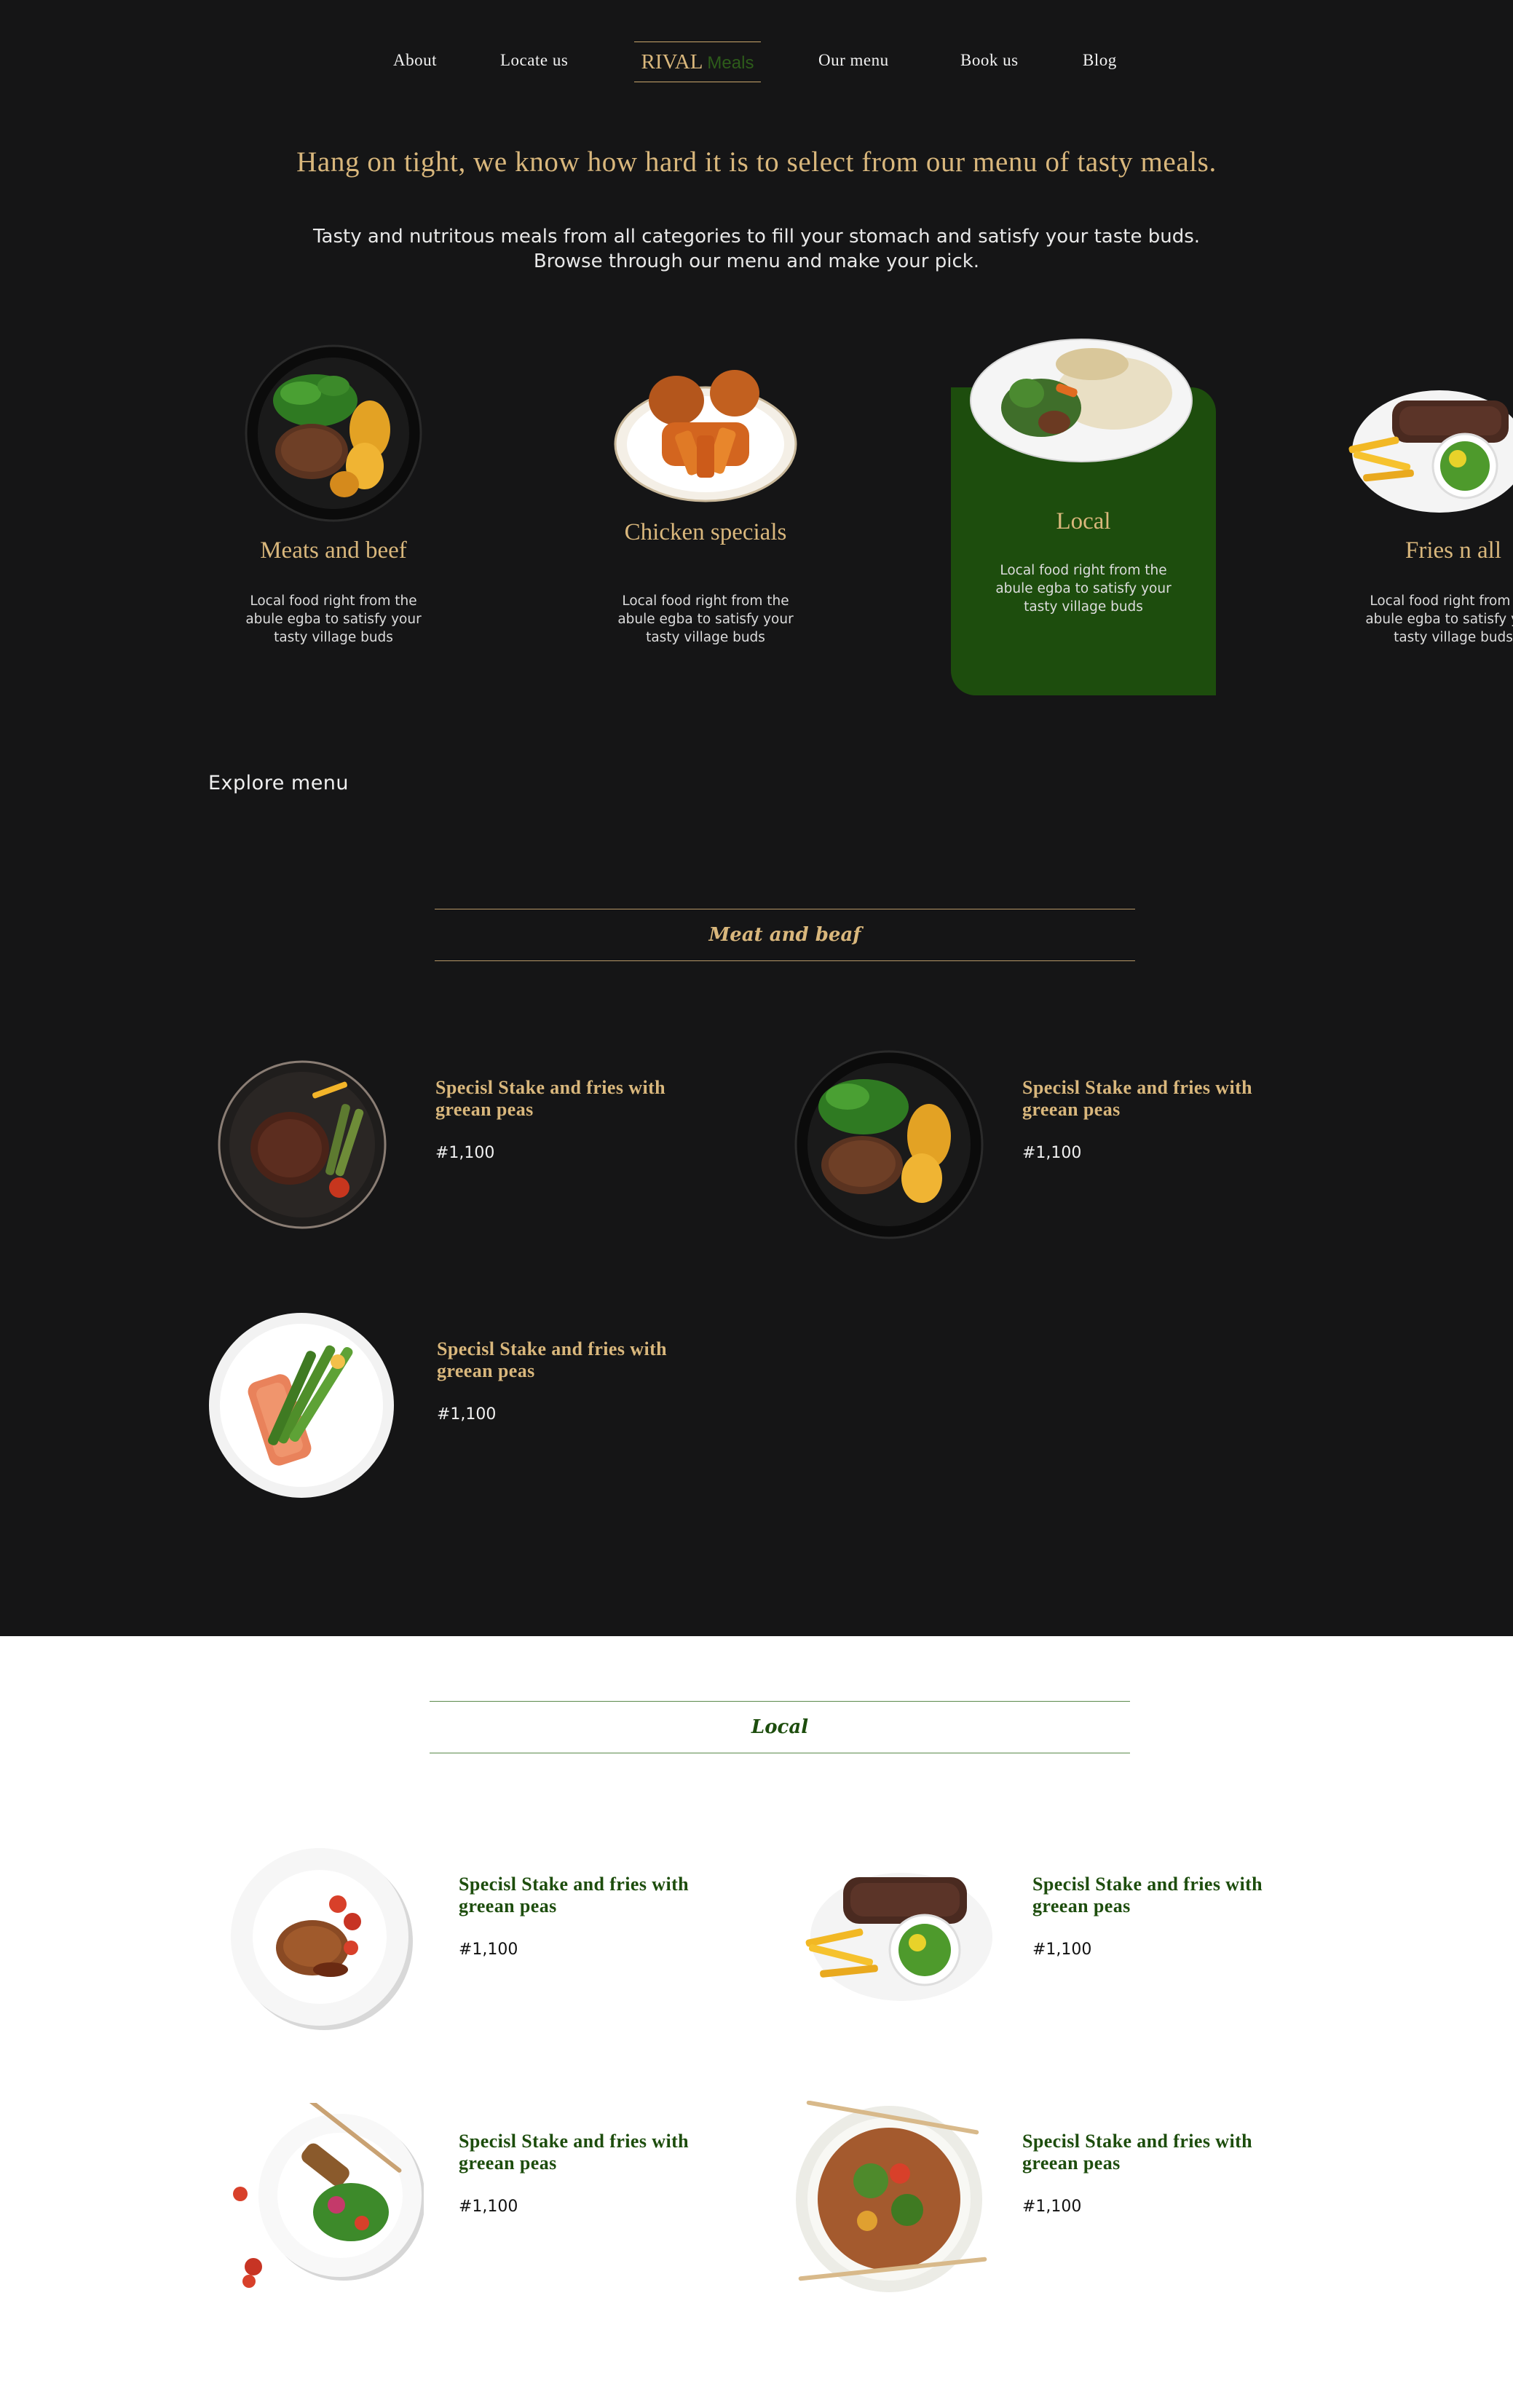 This screenshot has width=1513, height=2408. What do you see at coordinates (333, 550) in the screenshot?
I see `category-title: Meats and beef` at bounding box center [333, 550].